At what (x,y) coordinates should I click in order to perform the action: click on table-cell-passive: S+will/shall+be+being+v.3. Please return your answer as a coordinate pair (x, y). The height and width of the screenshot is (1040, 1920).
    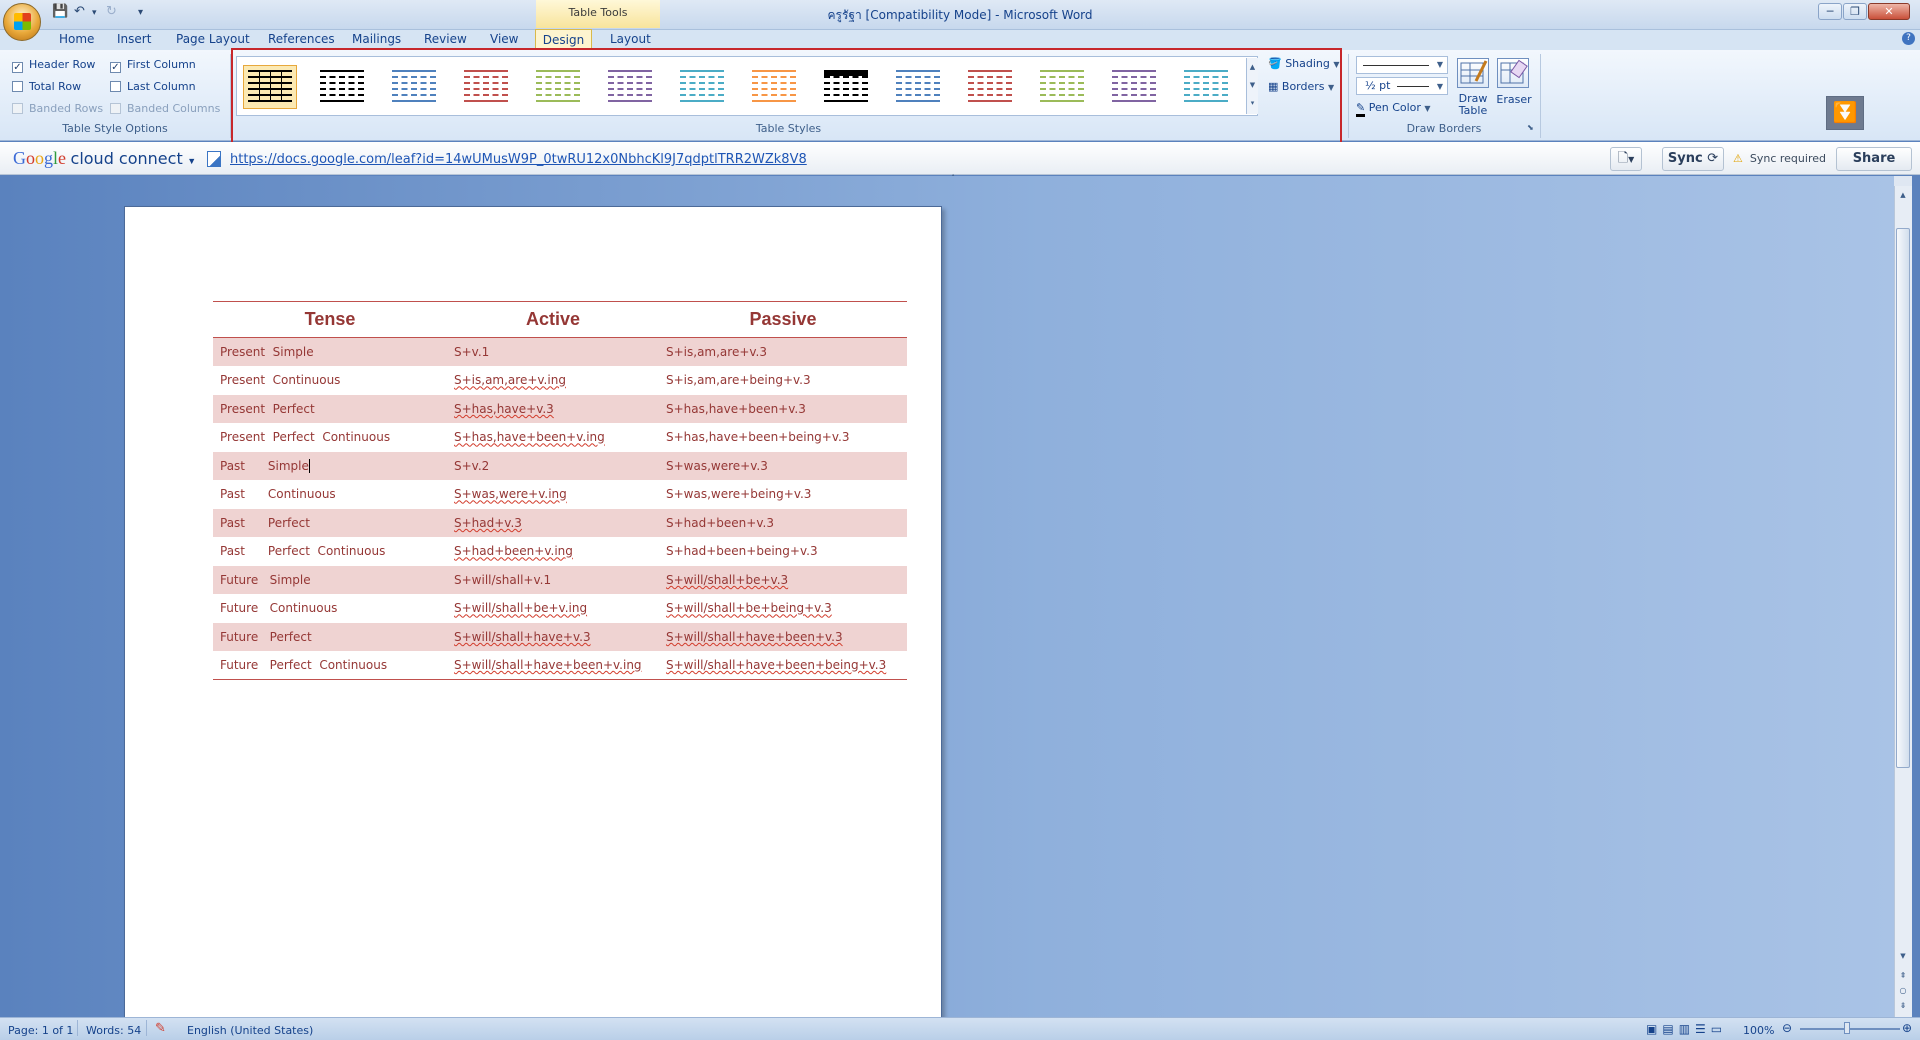
    Looking at the image, I should click on (783, 608).